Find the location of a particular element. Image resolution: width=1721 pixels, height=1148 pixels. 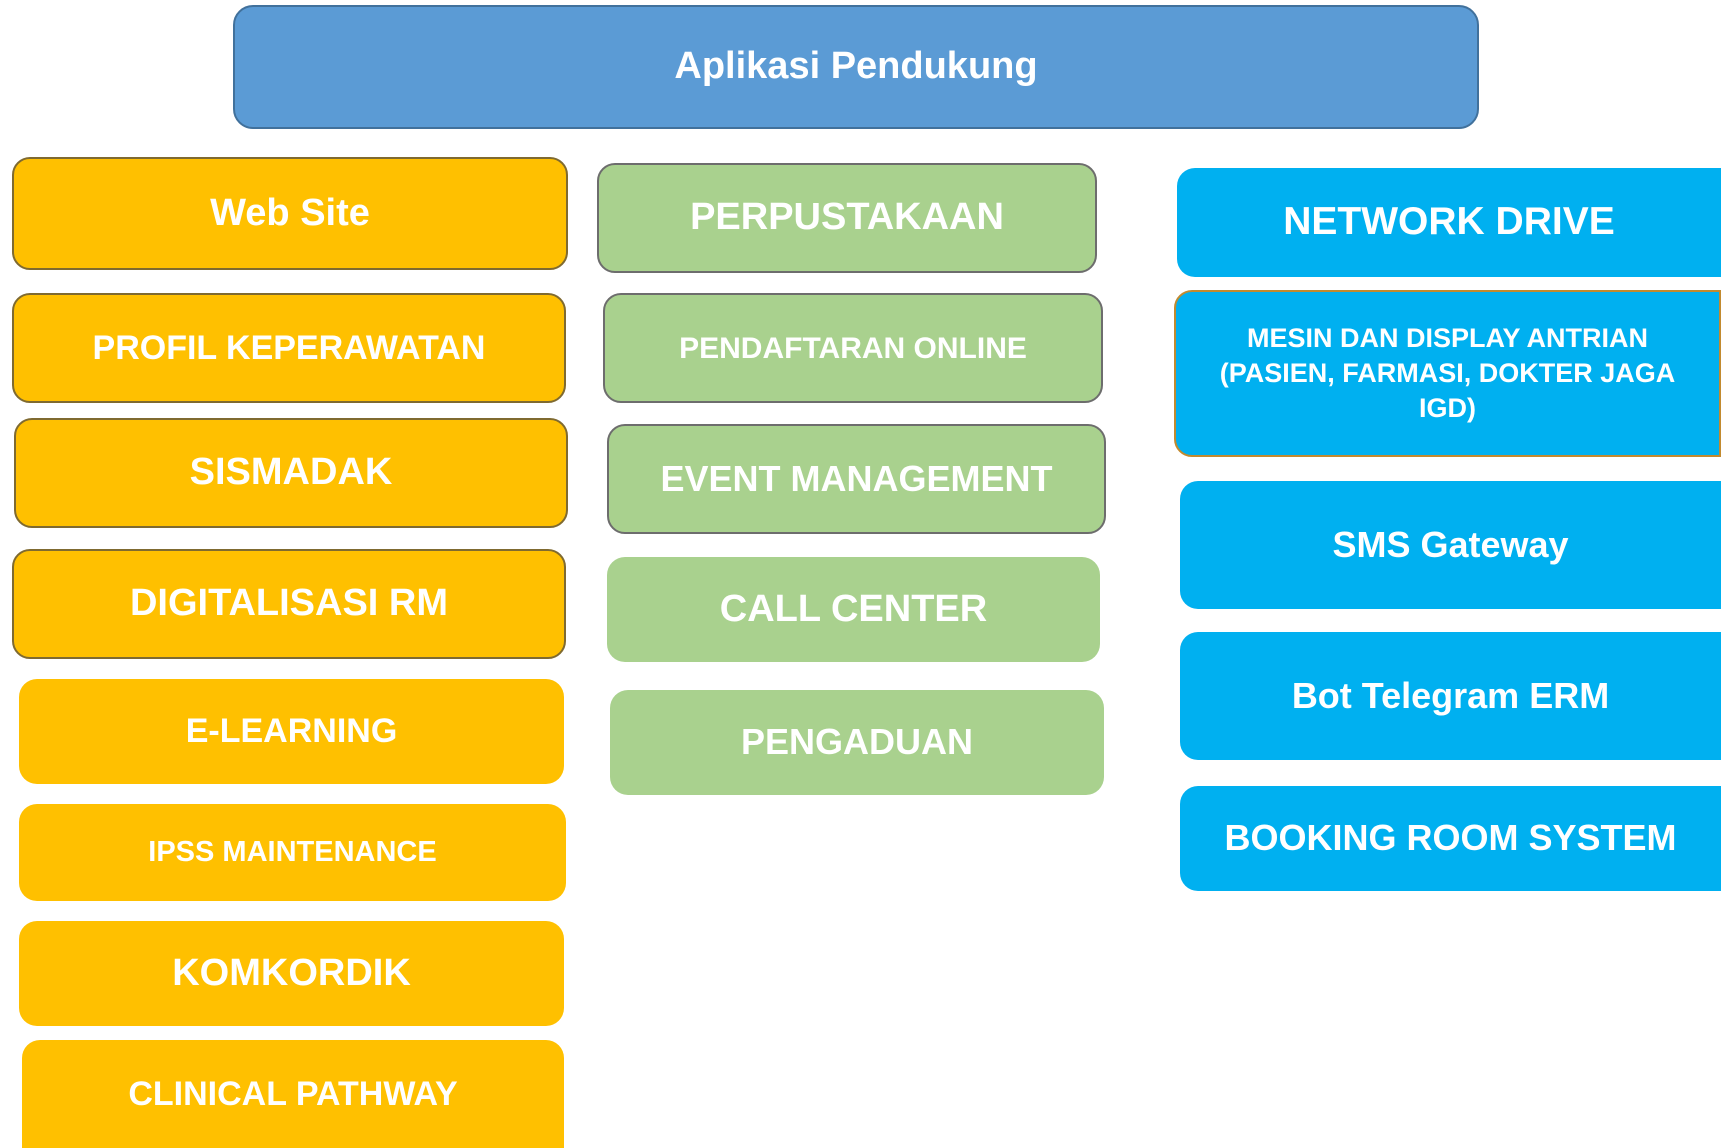

box-label: CALL CENTER is located at coordinates (853, 608).